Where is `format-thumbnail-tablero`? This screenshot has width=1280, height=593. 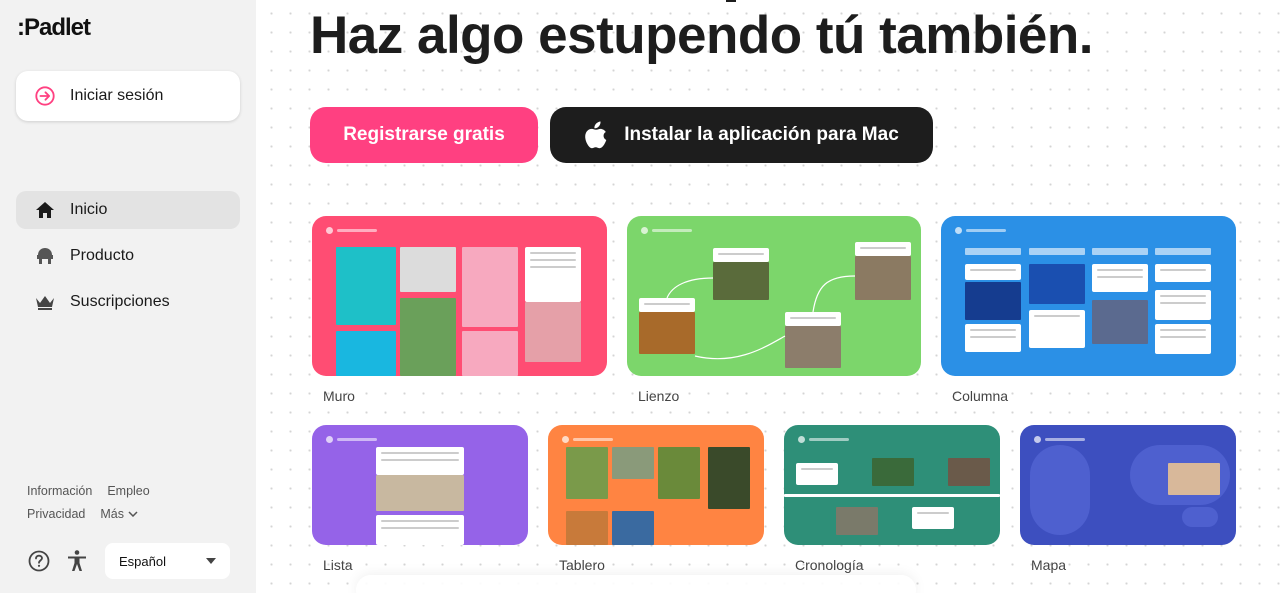 format-thumbnail-tablero is located at coordinates (656, 485).